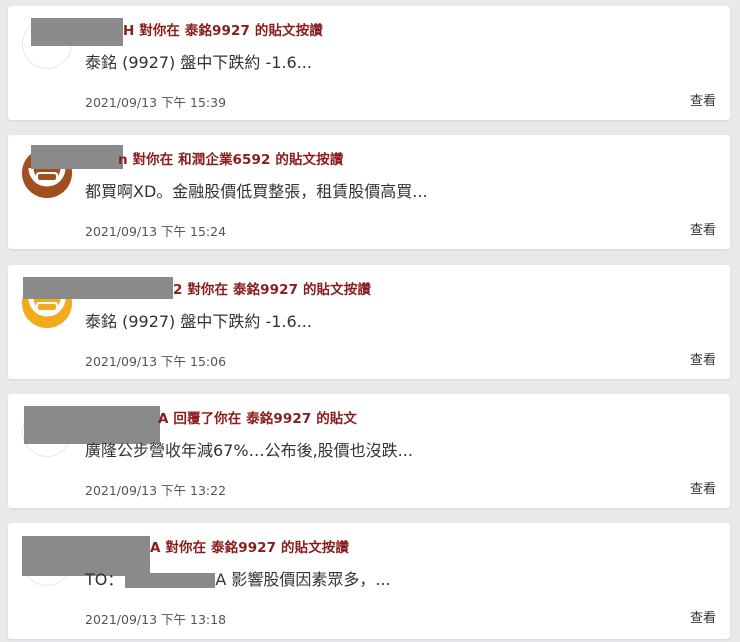 This screenshot has height=642, width=740. I want to click on timestamp: 2021/09/13 下午 15:24, so click(156, 231).